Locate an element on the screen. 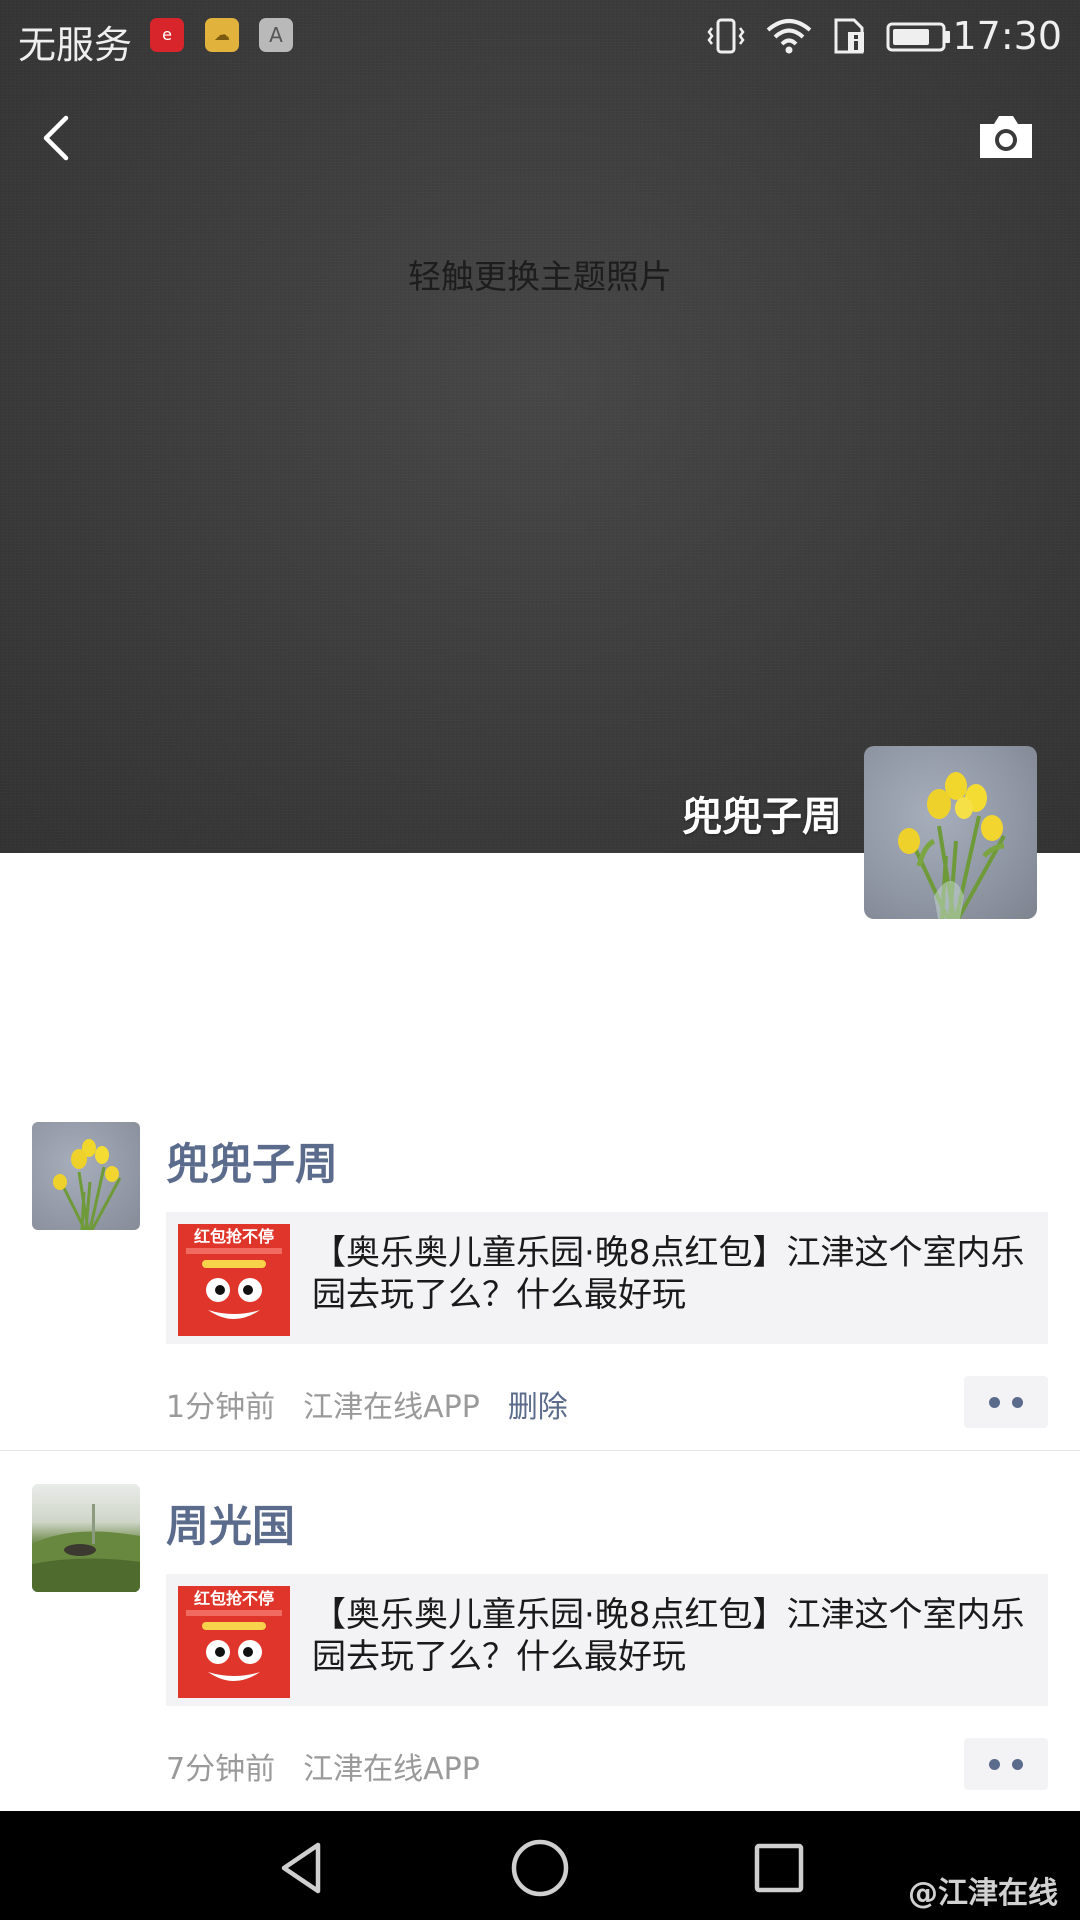 This screenshot has width=1080, height=1920. camera-button is located at coordinates (1006, 137).